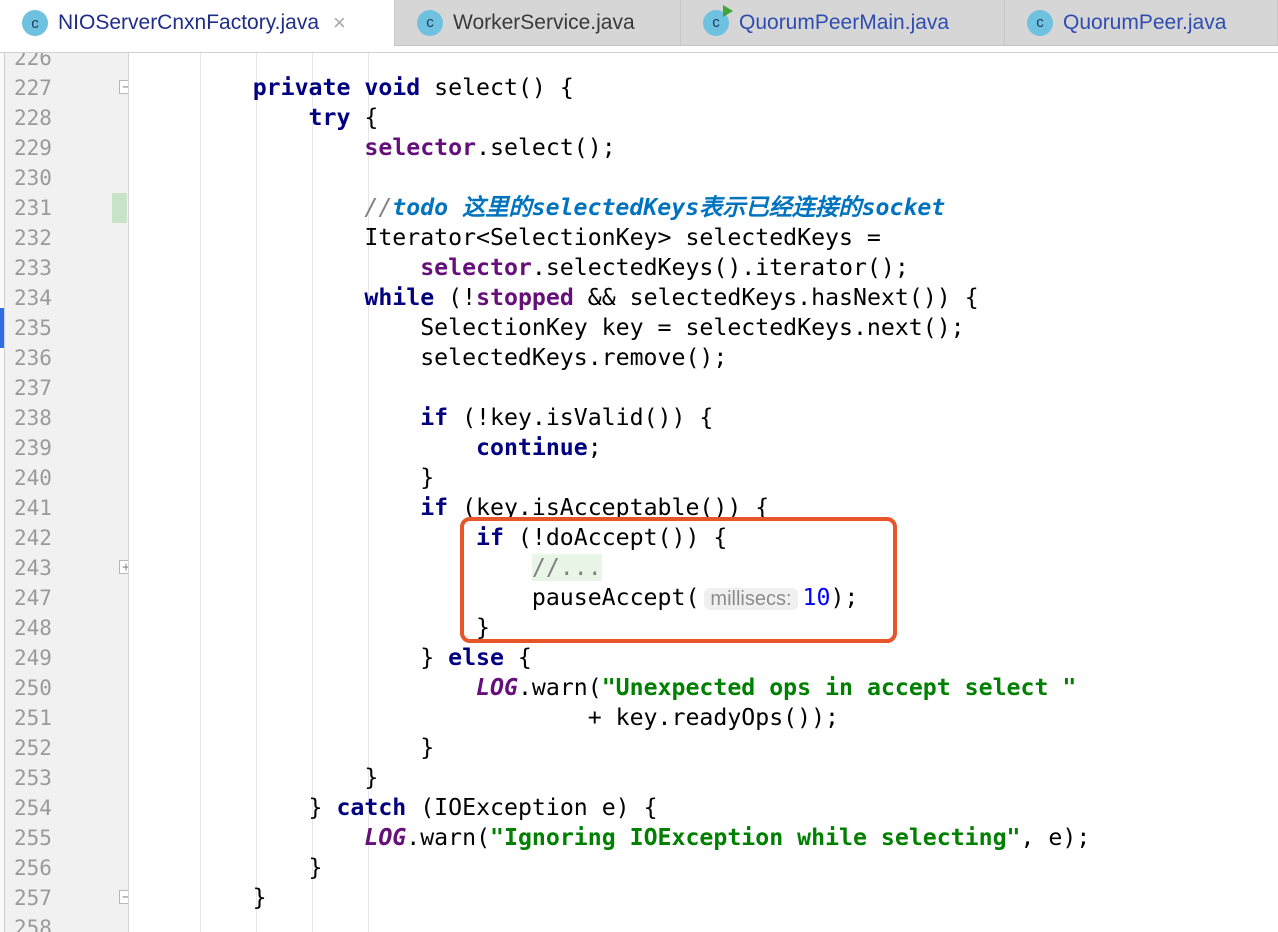  I want to click on code-line: if (!key.isValid()) {, so click(609, 418).